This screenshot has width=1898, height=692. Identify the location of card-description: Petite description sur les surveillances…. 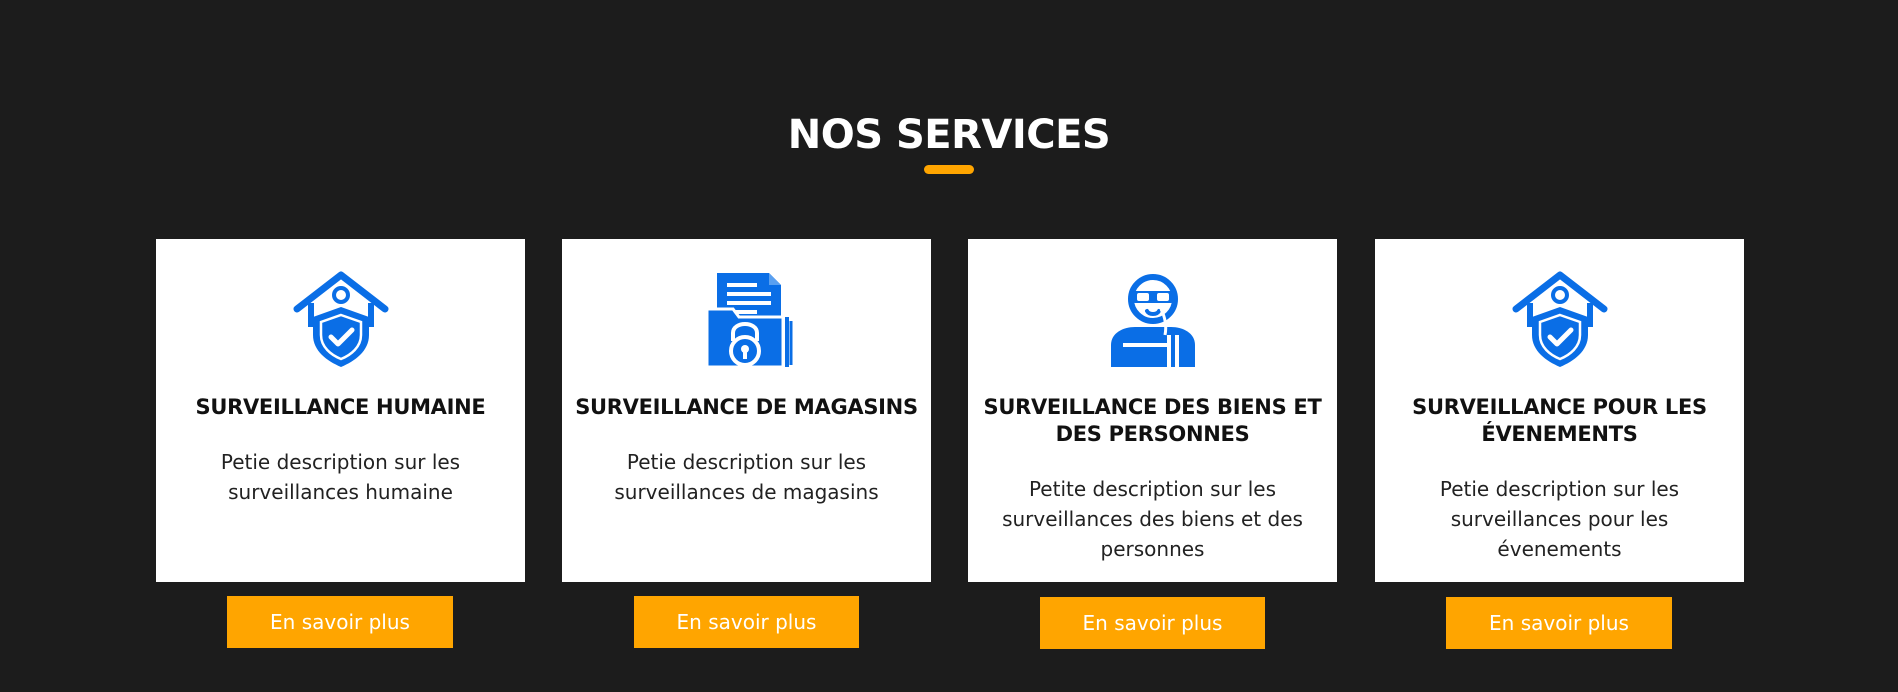
(1152, 519).